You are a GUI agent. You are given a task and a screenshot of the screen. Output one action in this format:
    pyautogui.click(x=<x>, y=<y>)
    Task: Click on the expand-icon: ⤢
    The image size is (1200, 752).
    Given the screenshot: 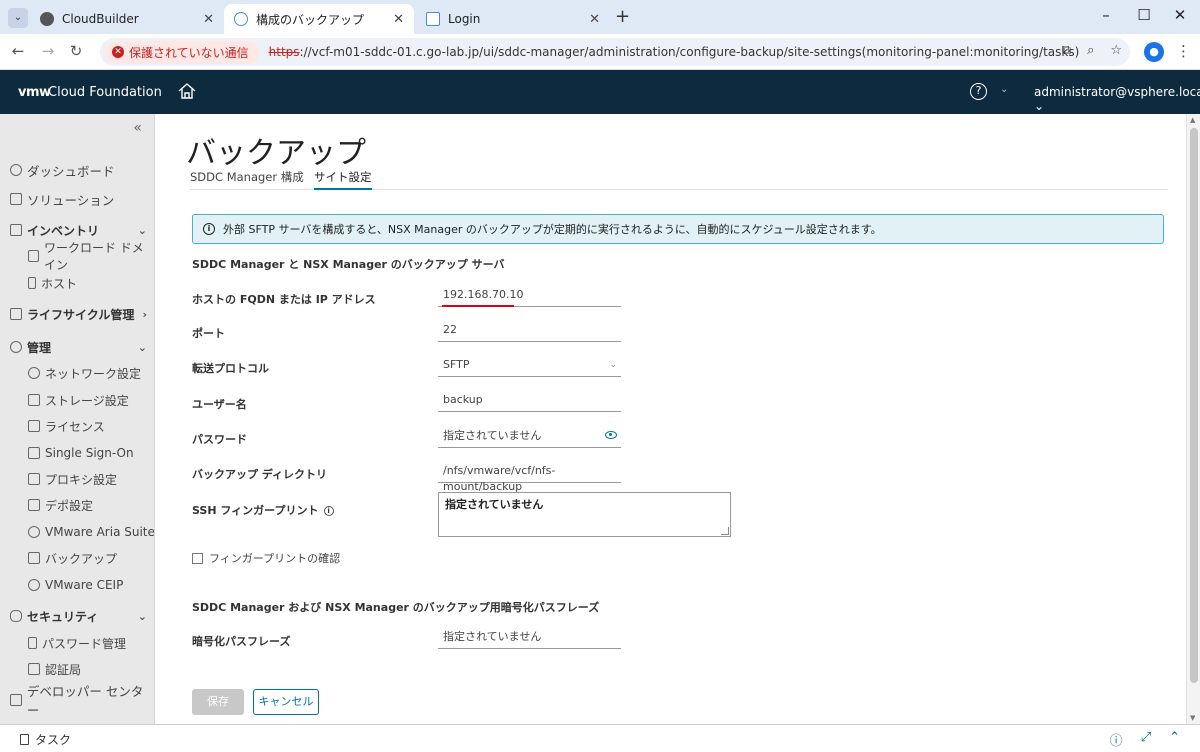 What is the action you would take?
    pyautogui.click(x=1146, y=739)
    